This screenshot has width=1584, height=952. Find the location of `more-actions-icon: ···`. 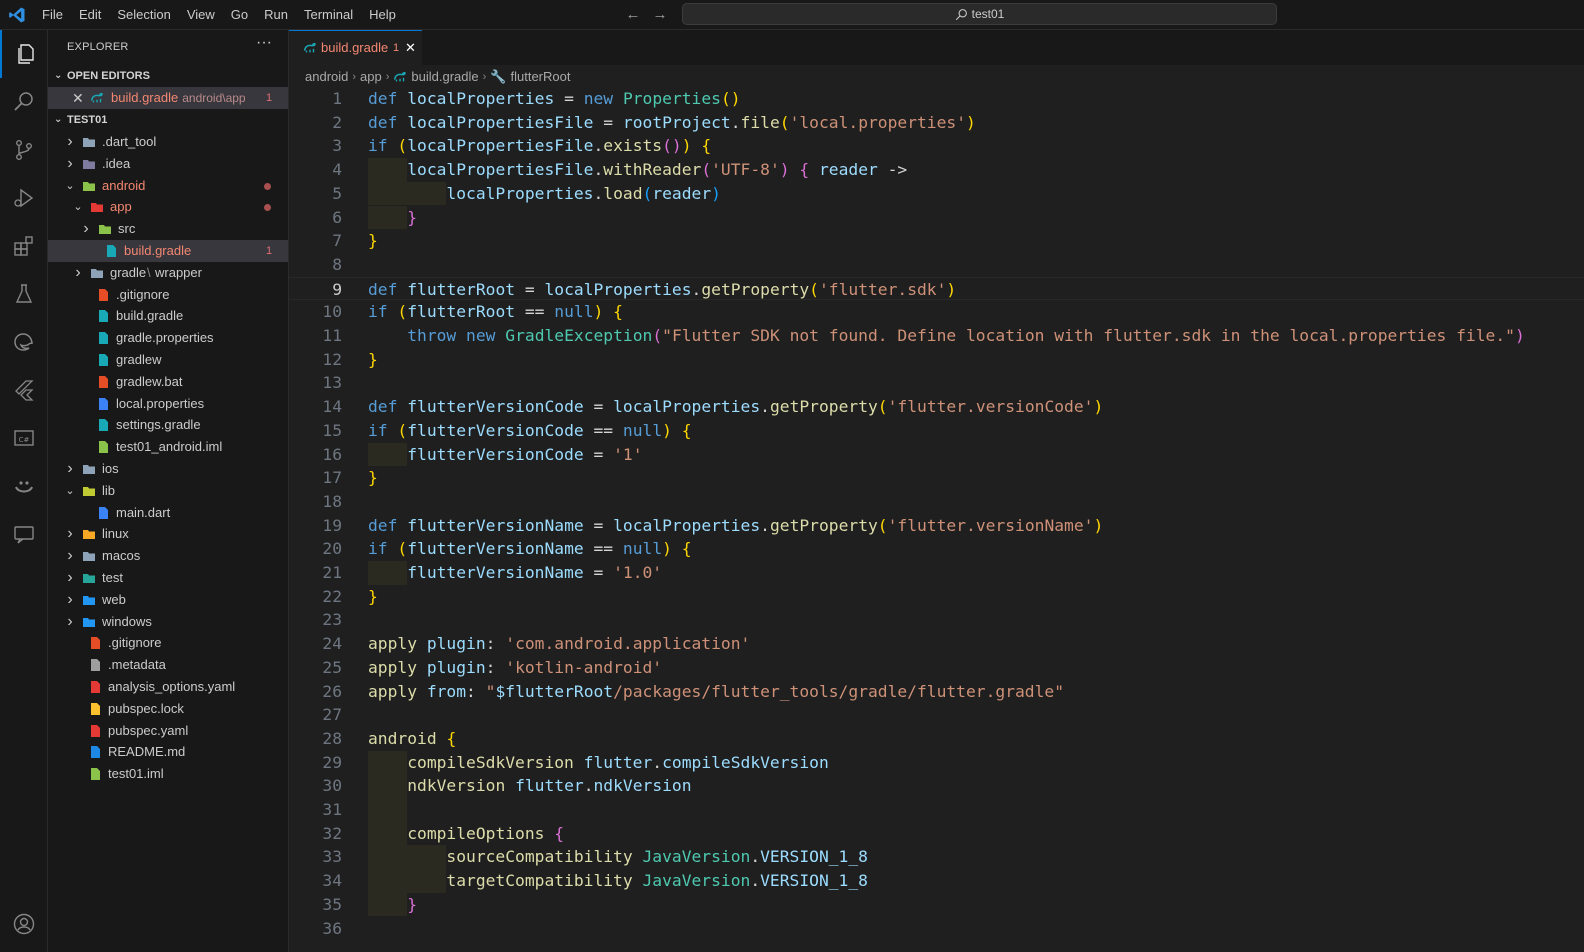

more-actions-icon: ··· is located at coordinates (264, 43).